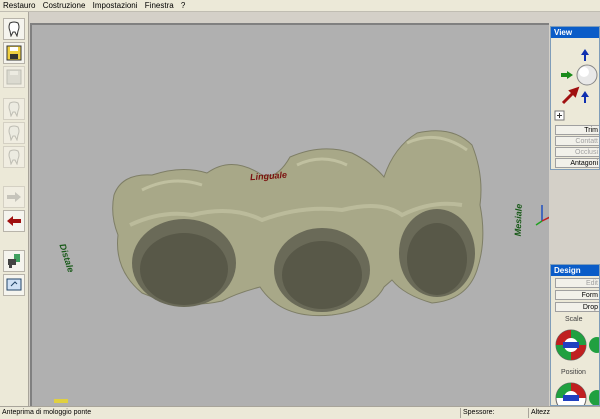 The image size is (600, 419). I want to click on arrow-left-icon, so click(14, 221).